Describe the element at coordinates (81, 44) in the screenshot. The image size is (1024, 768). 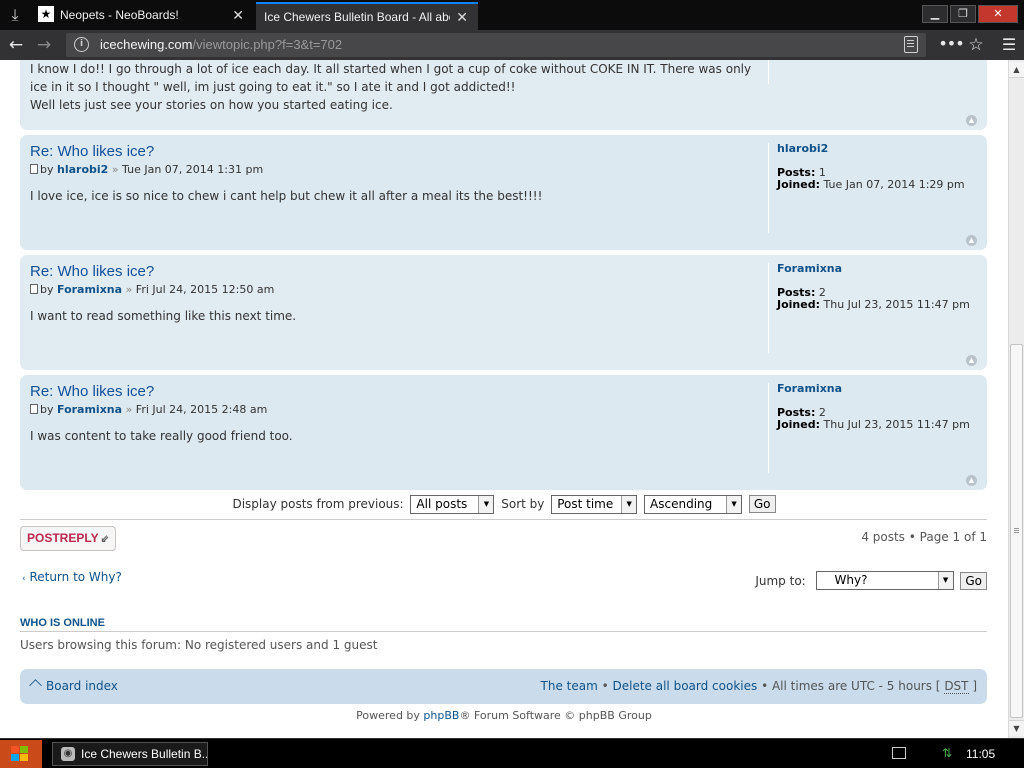
I see `site-info-icon: i` at that location.